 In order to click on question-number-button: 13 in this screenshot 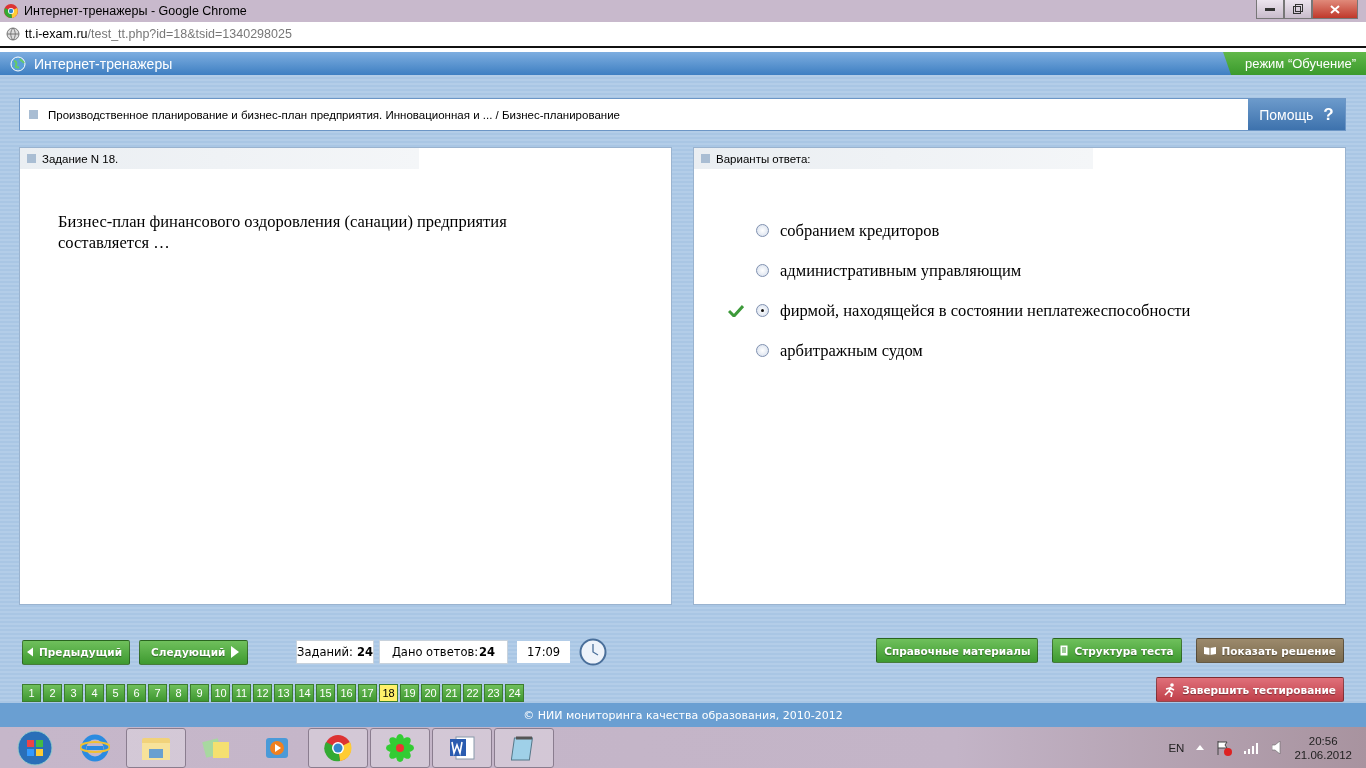, I will do `click(283, 693)`.